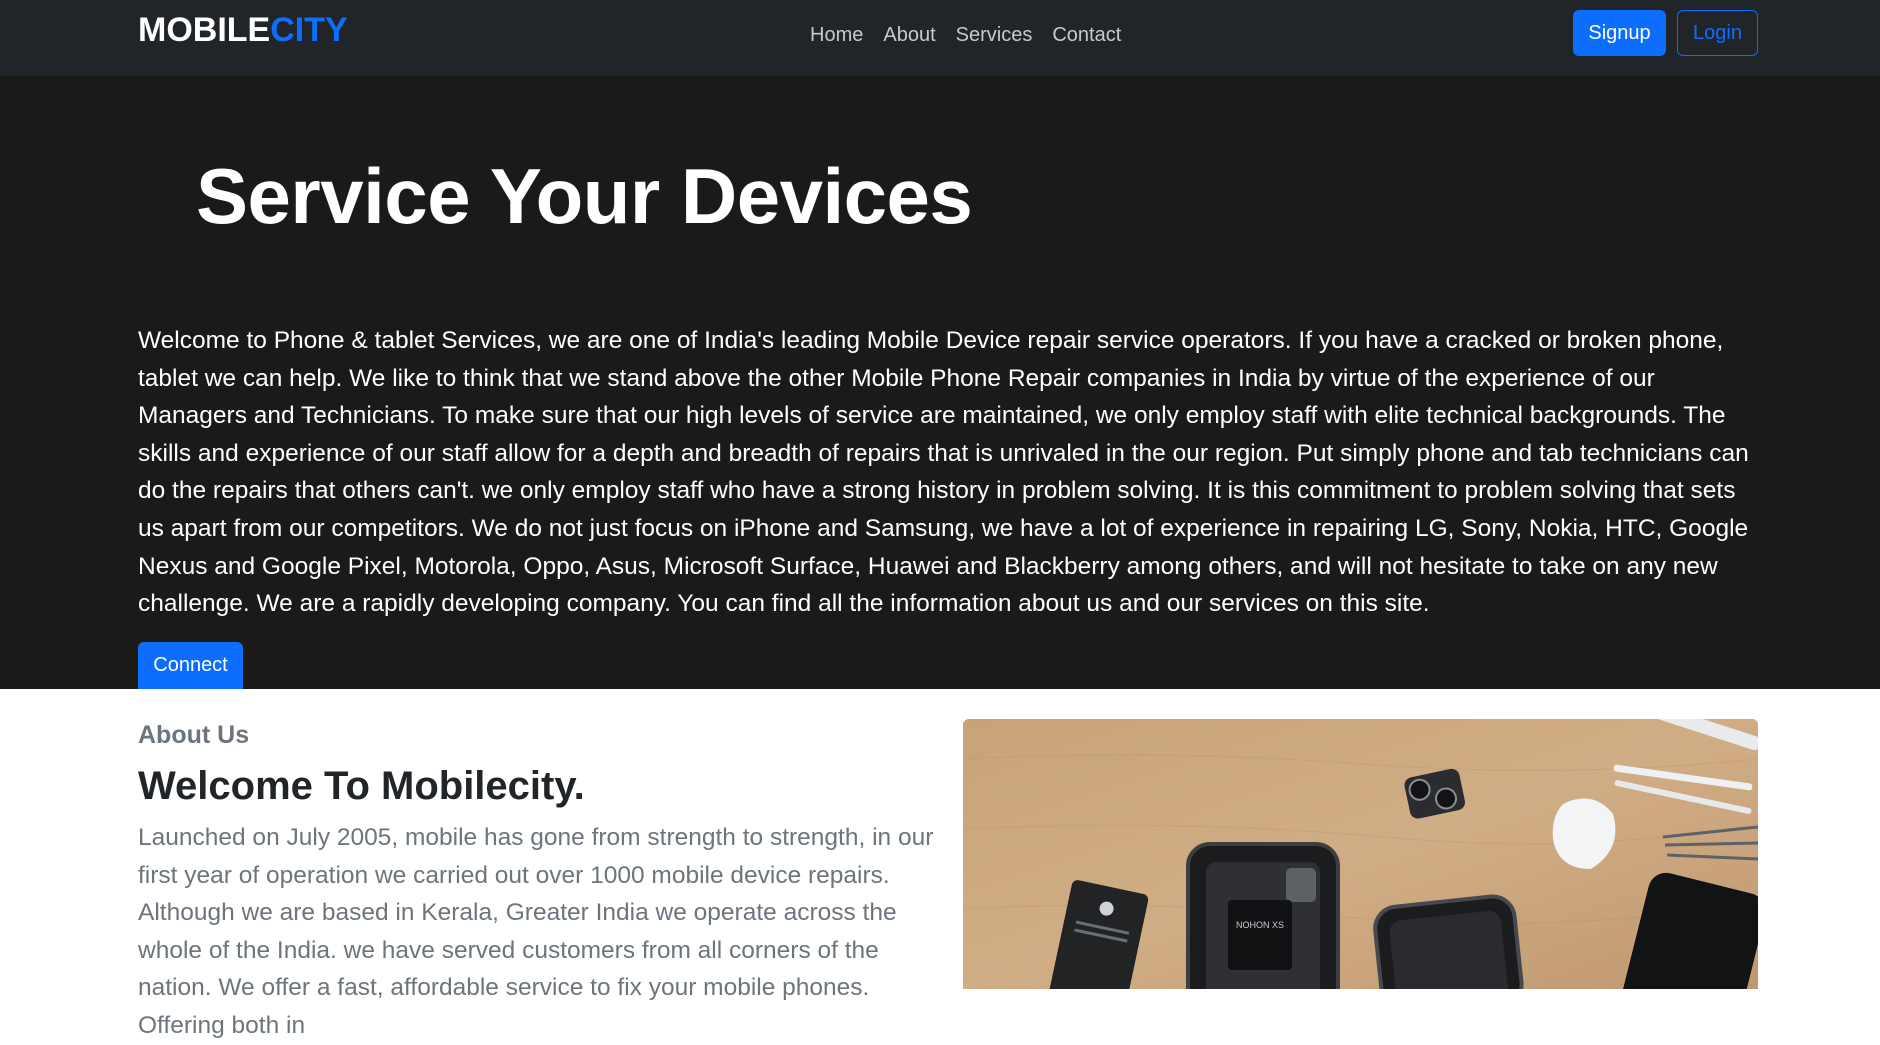 This screenshot has width=1880, height=1045. What do you see at coordinates (309, 30) in the screenshot?
I see `brand-accent: CITY` at bounding box center [309, 30].